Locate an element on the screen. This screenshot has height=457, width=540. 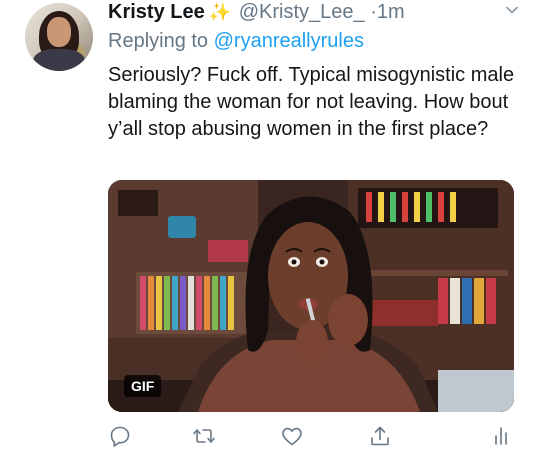
chevron-down-icon is located at coordinates (512, 10).